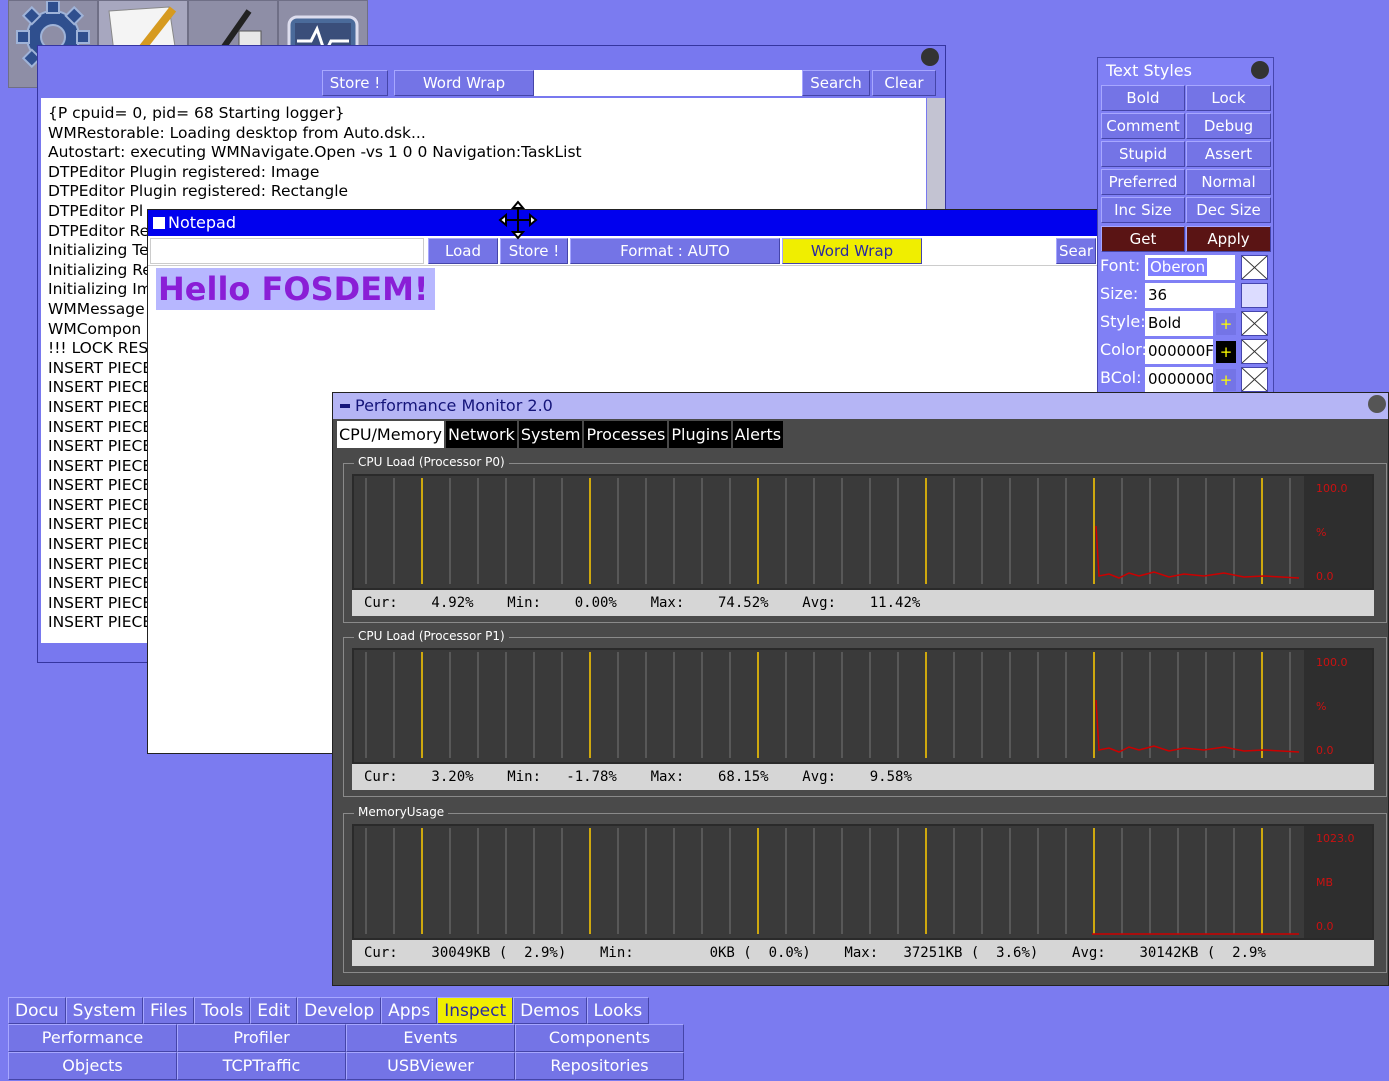 The image size is (1389, 1081). I want to click on submenu-objects: Objects, so click(92, 1066).